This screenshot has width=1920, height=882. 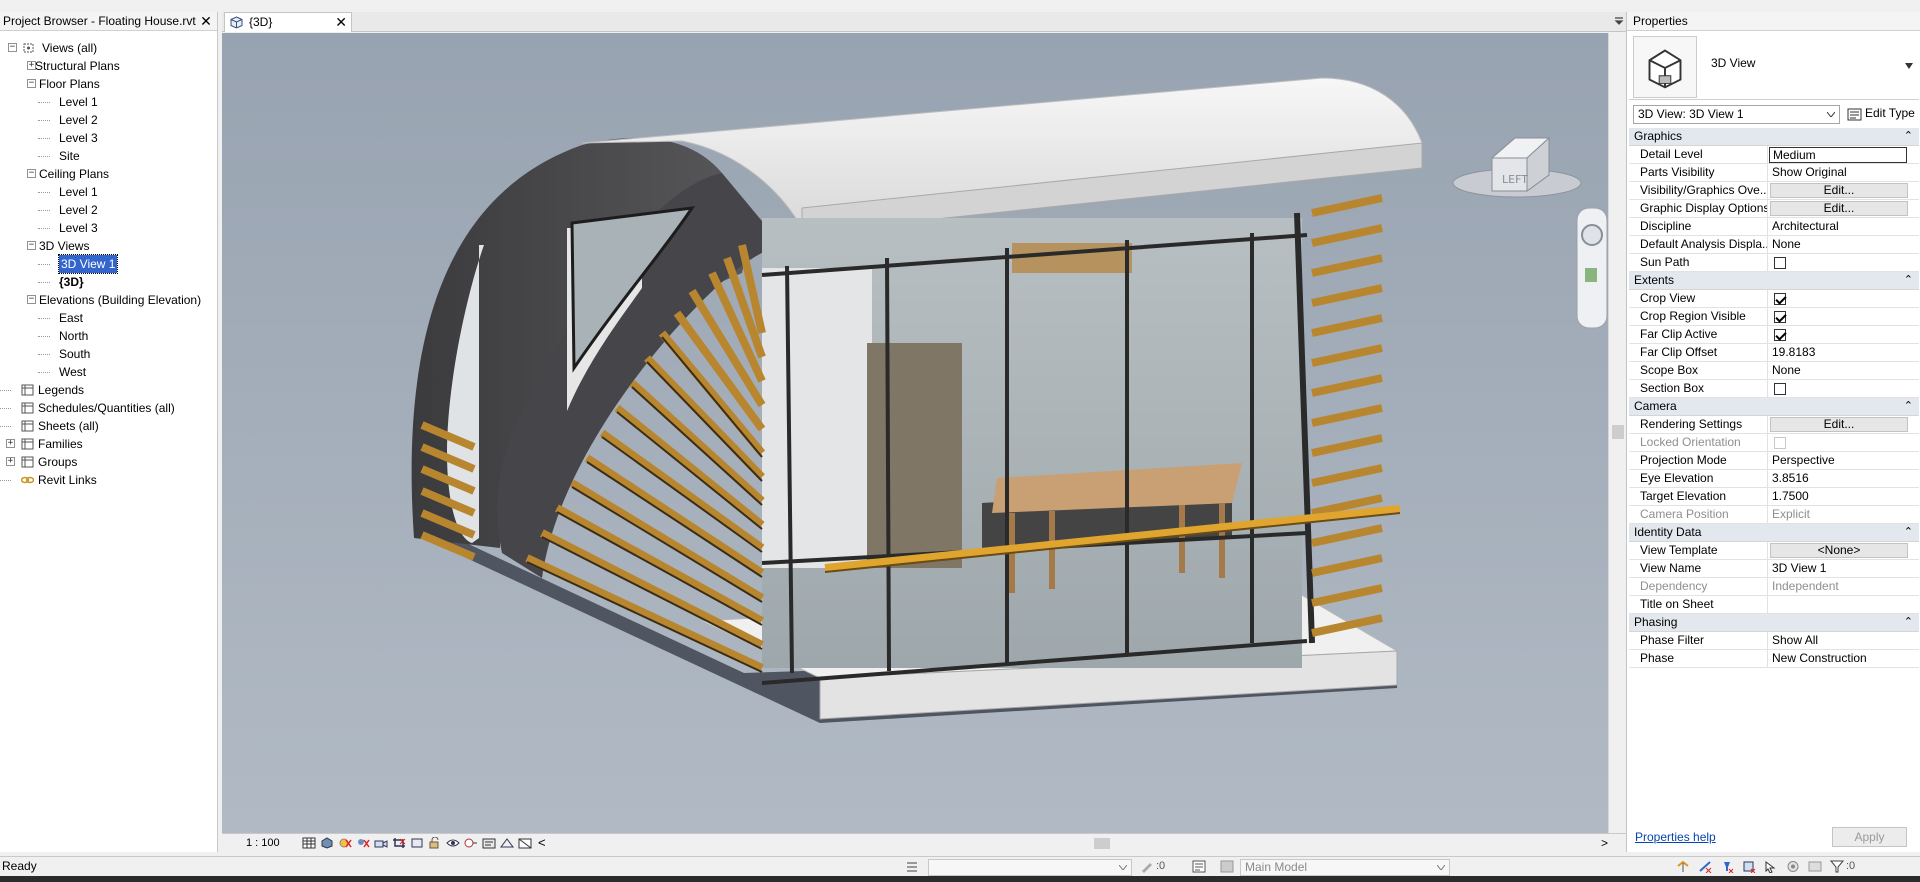 What do you see at coordinates (1736, 114) in the screenshot?
I see `instance-selector: 3D View: 3D View 1` at bounding box center [1736, 114].